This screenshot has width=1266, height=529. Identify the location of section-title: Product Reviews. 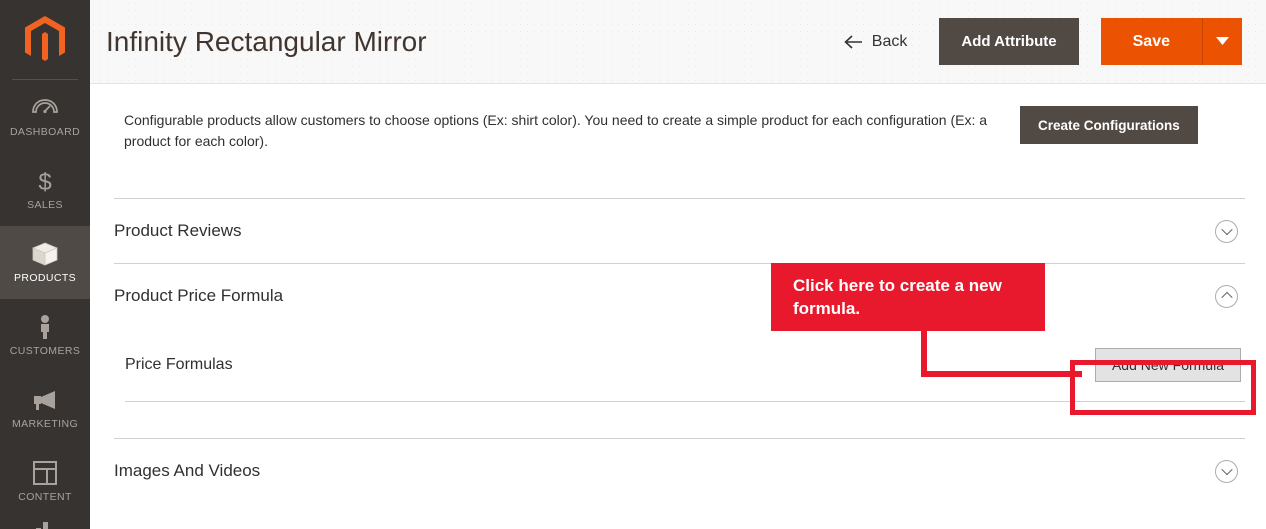
(178, 230).